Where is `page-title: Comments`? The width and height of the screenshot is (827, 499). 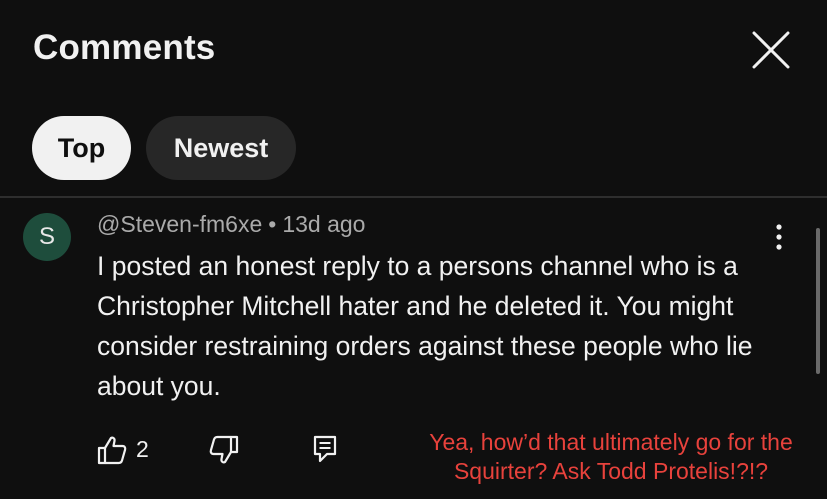
page-title: Comments is located at coordinates (124, 47).